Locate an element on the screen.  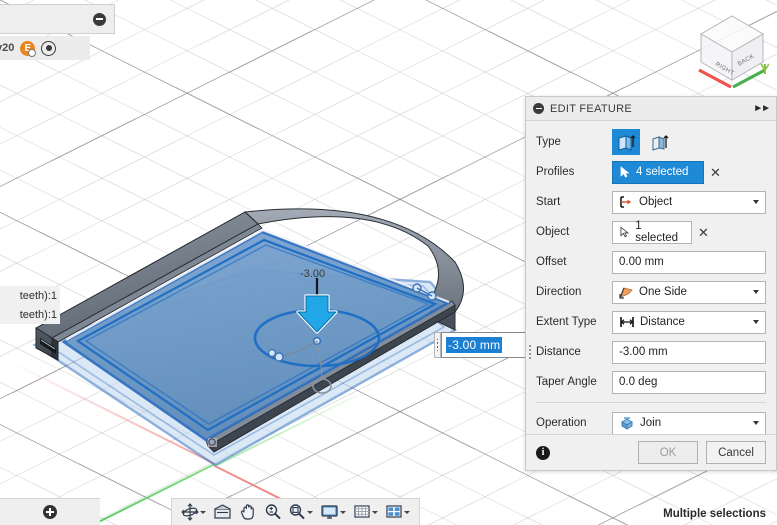
offset-value: 0.00 mm is located at coordinates (641, 262).